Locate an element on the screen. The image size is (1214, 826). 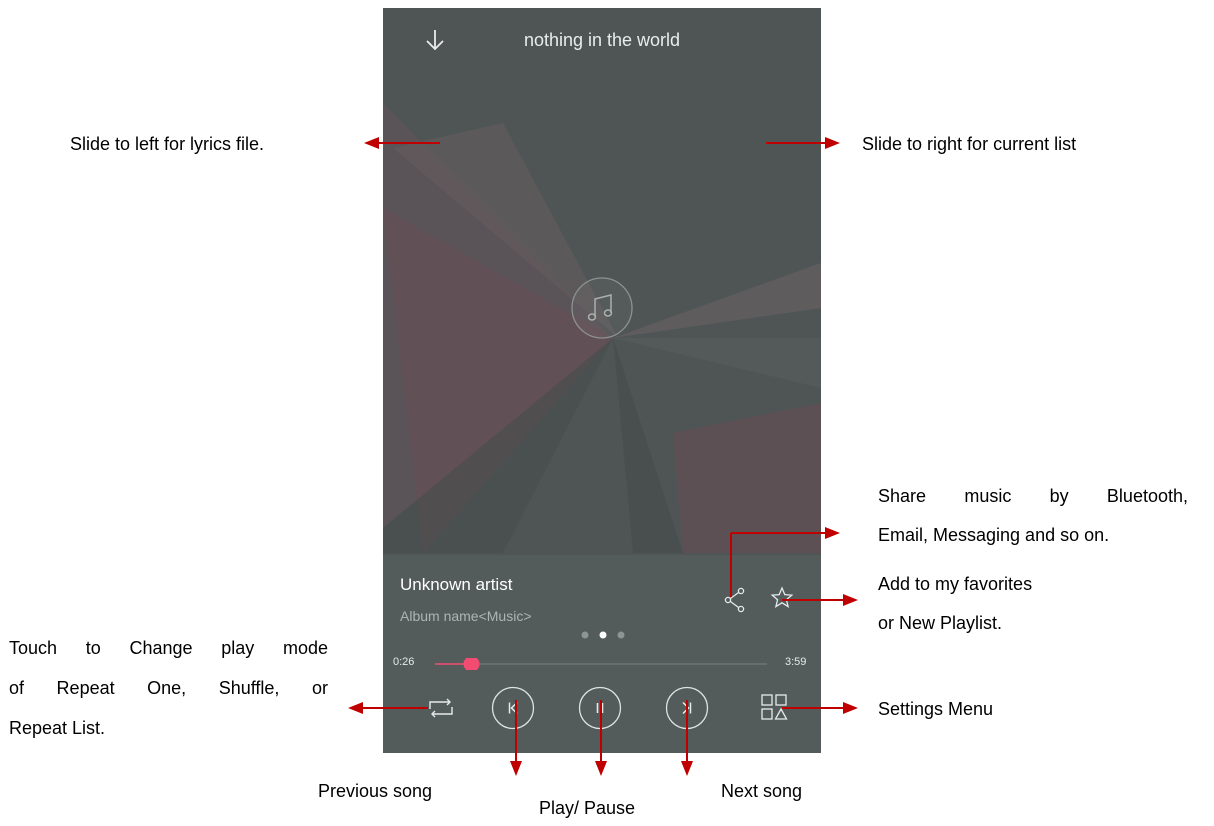
annotation-share-line1: Share music by Bluetooth, is located at coordinates (1033, 496).